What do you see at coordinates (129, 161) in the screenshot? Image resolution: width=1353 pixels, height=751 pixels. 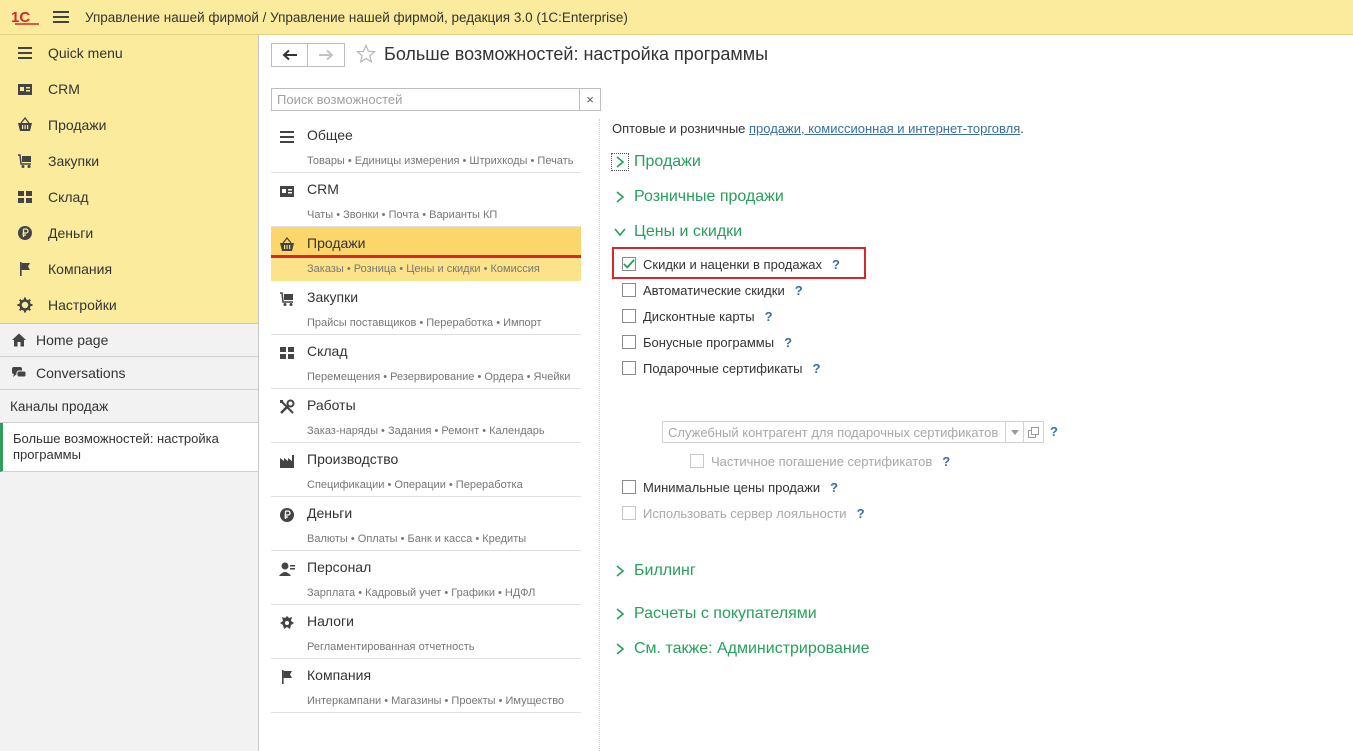 I see `section-purchases: Закупки` at bounding box center [129, 161].